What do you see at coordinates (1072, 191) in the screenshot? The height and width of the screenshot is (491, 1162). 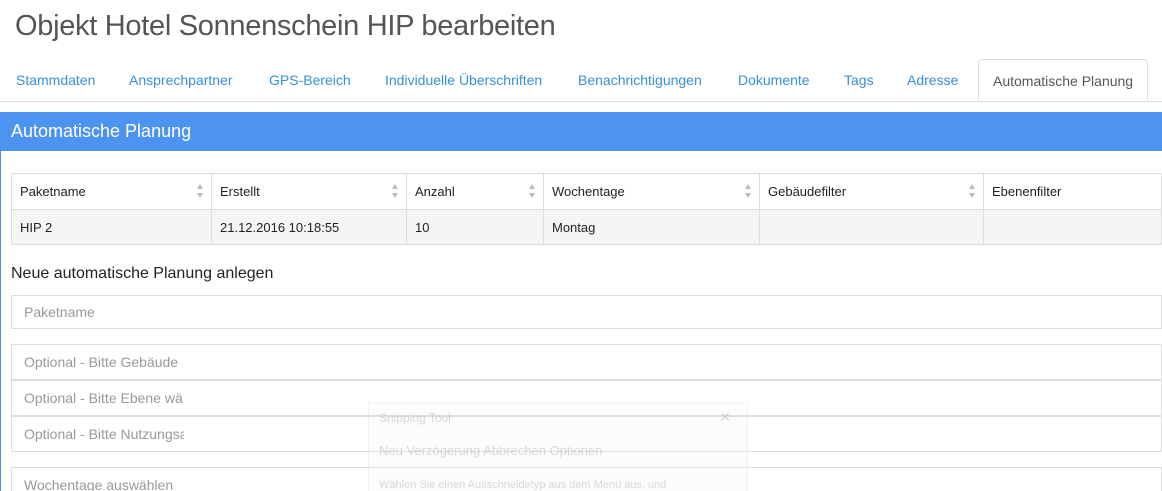 I see `column-header-ebenenfilter: Ebenenfilter` at bounding box center [1072, 191].